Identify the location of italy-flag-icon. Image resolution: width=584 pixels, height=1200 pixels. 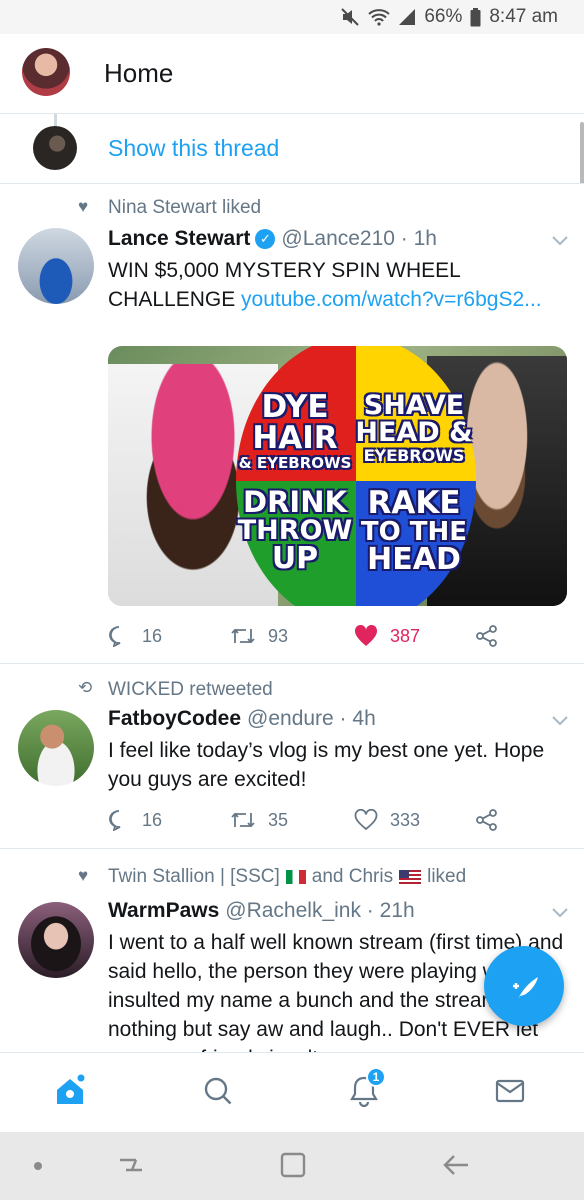
(295, 877).